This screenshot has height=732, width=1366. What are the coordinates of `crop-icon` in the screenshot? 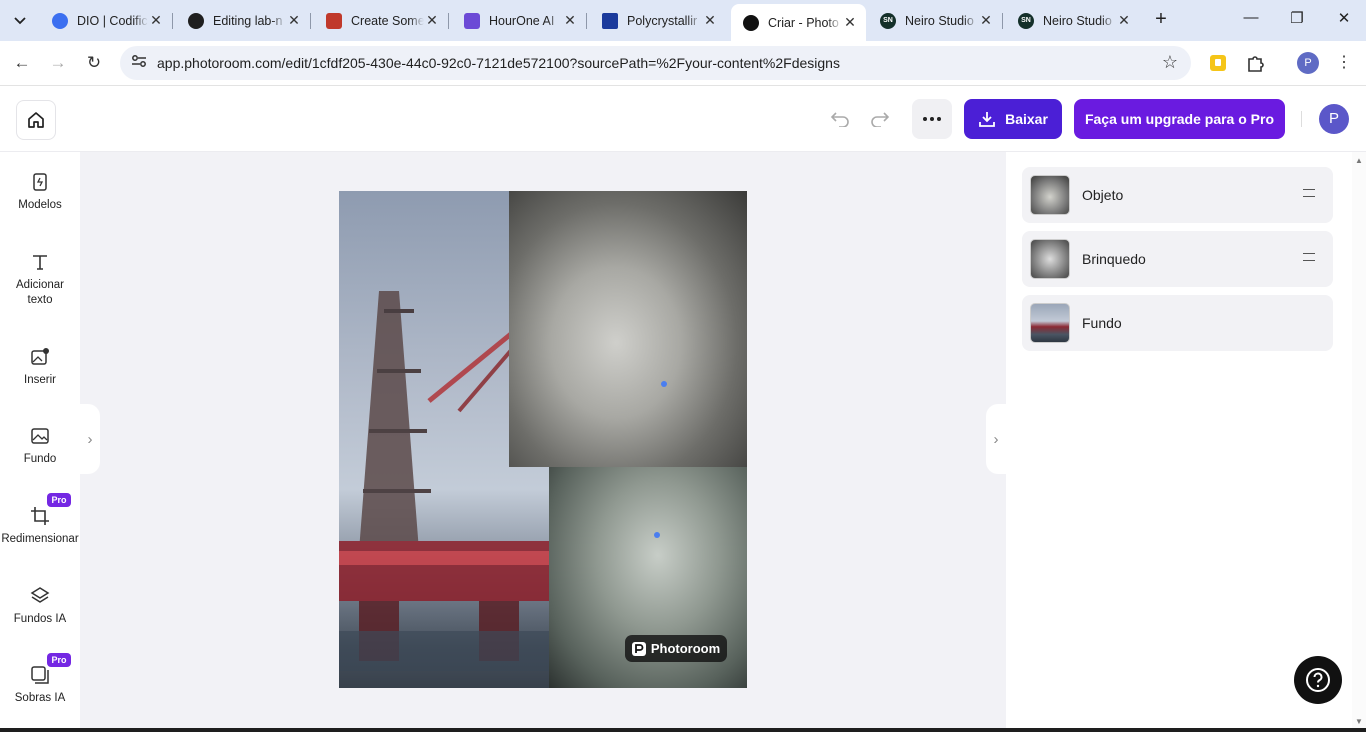 It's located at (40, 516).